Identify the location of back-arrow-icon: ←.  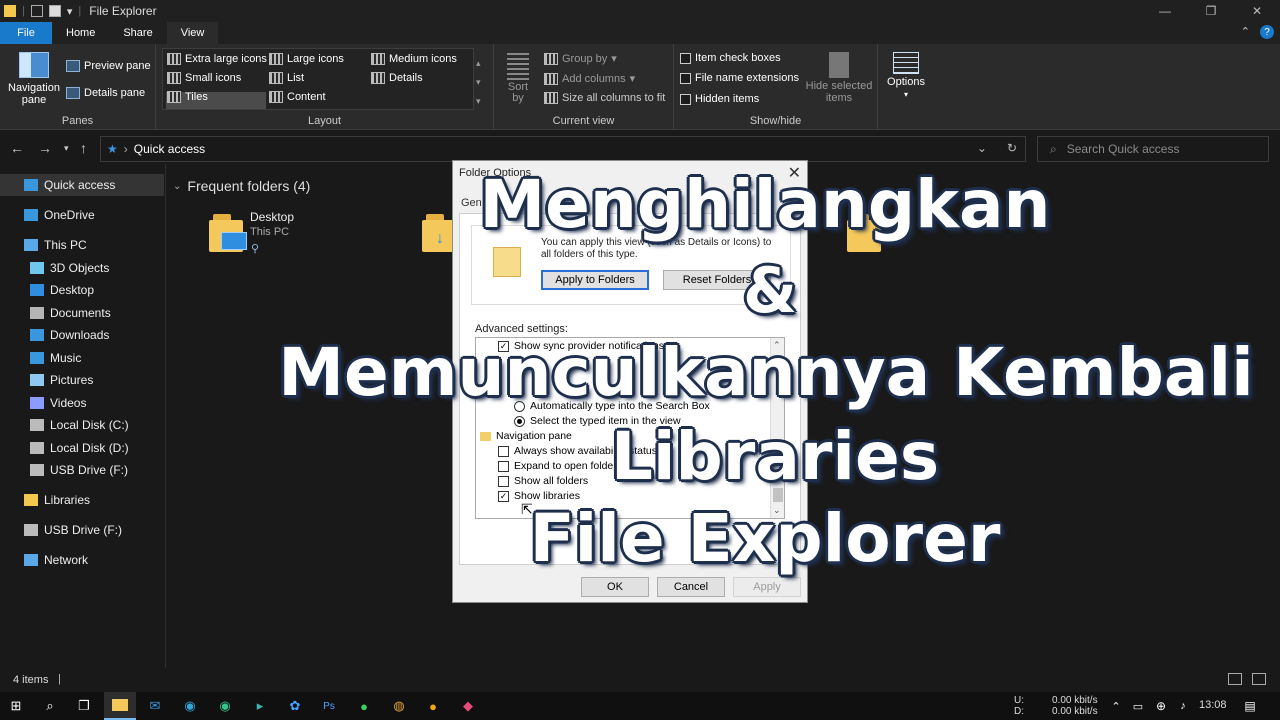
(17, 148).